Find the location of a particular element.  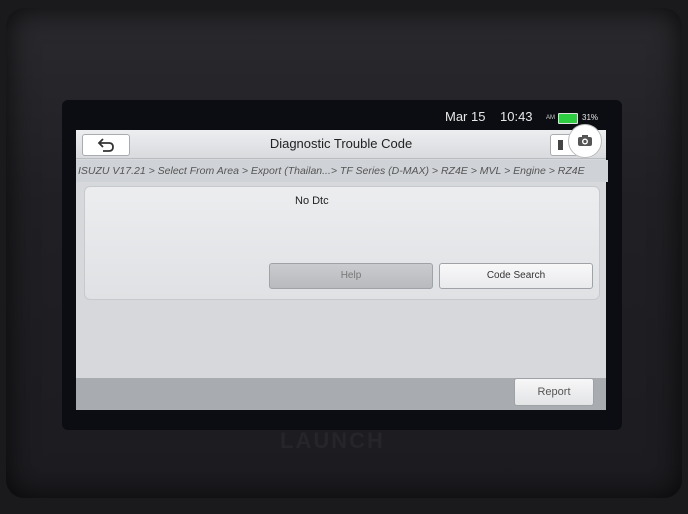

bottom-bar: Report is located at coordinates (341, 394).